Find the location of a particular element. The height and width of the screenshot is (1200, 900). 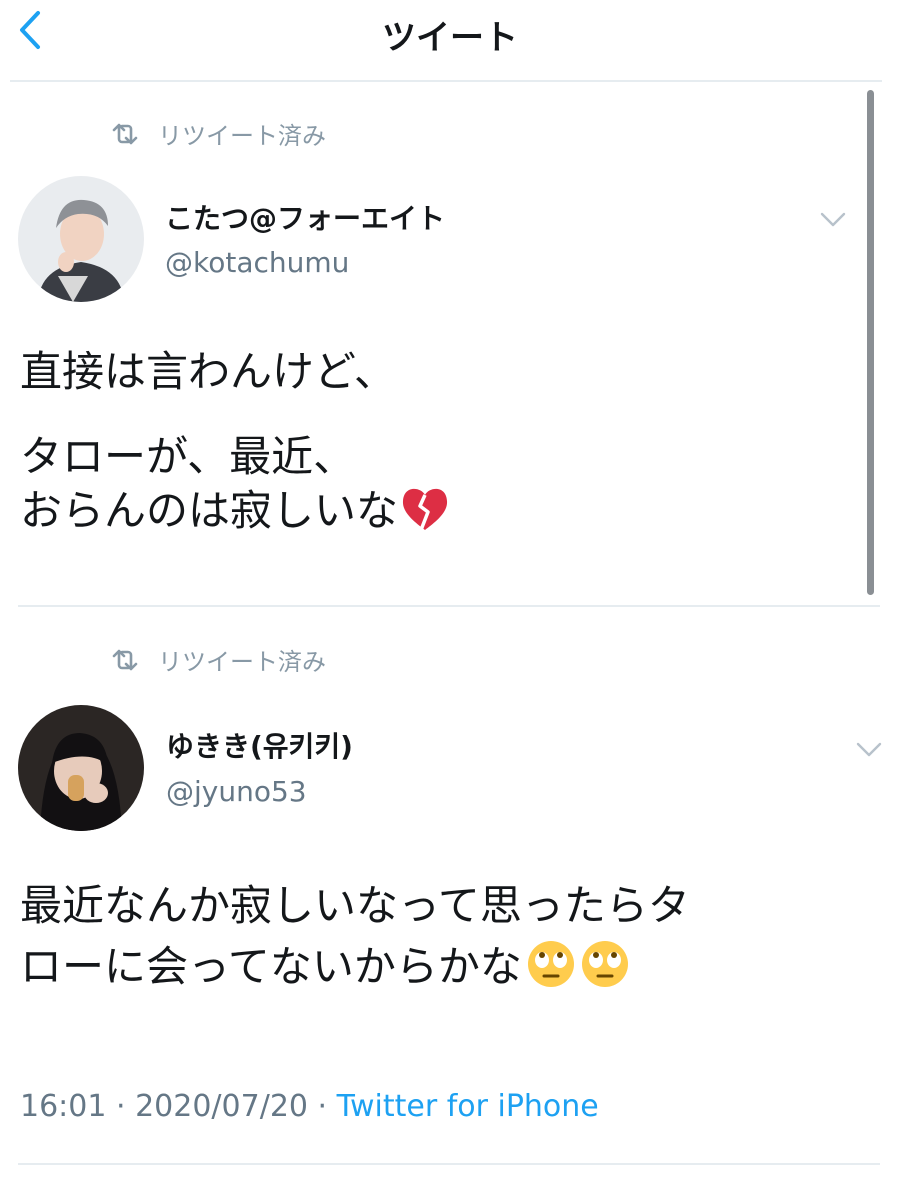

tweet-time: 16:01 is located at coordinates (63, 1106).